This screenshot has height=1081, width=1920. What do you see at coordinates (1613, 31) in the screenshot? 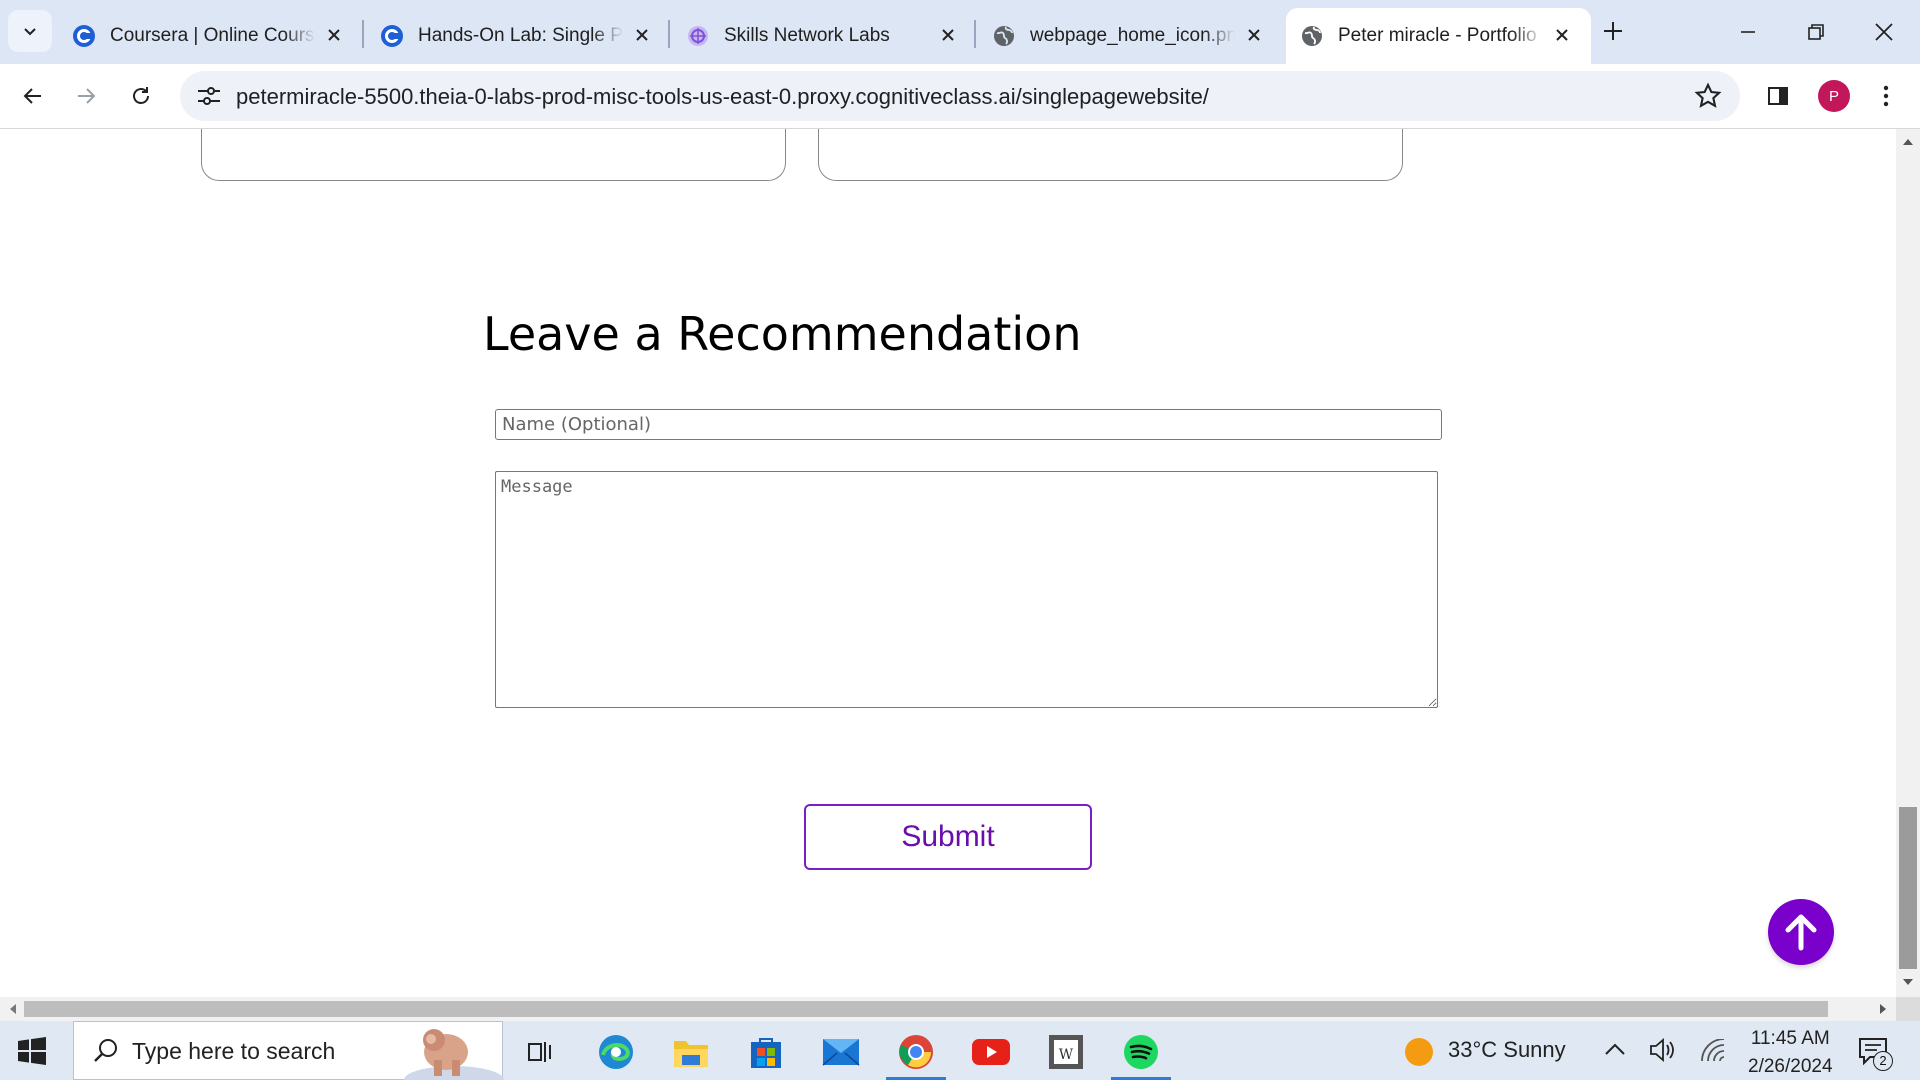
I see `new-tab-plus-icon` at bounding box center [1613, 31].